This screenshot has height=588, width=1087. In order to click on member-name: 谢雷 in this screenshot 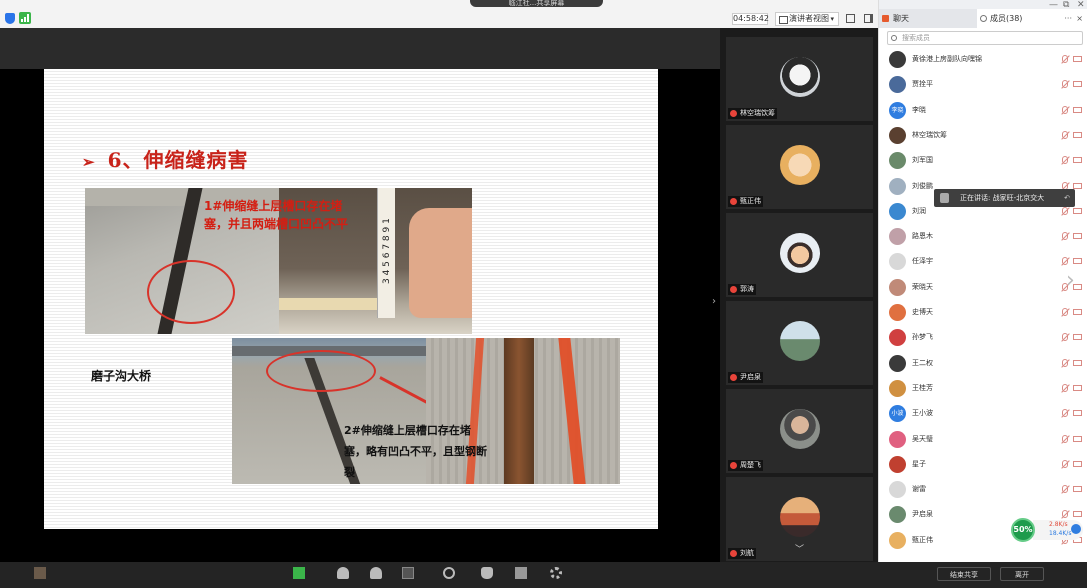, I will do `click(919, 489)`.